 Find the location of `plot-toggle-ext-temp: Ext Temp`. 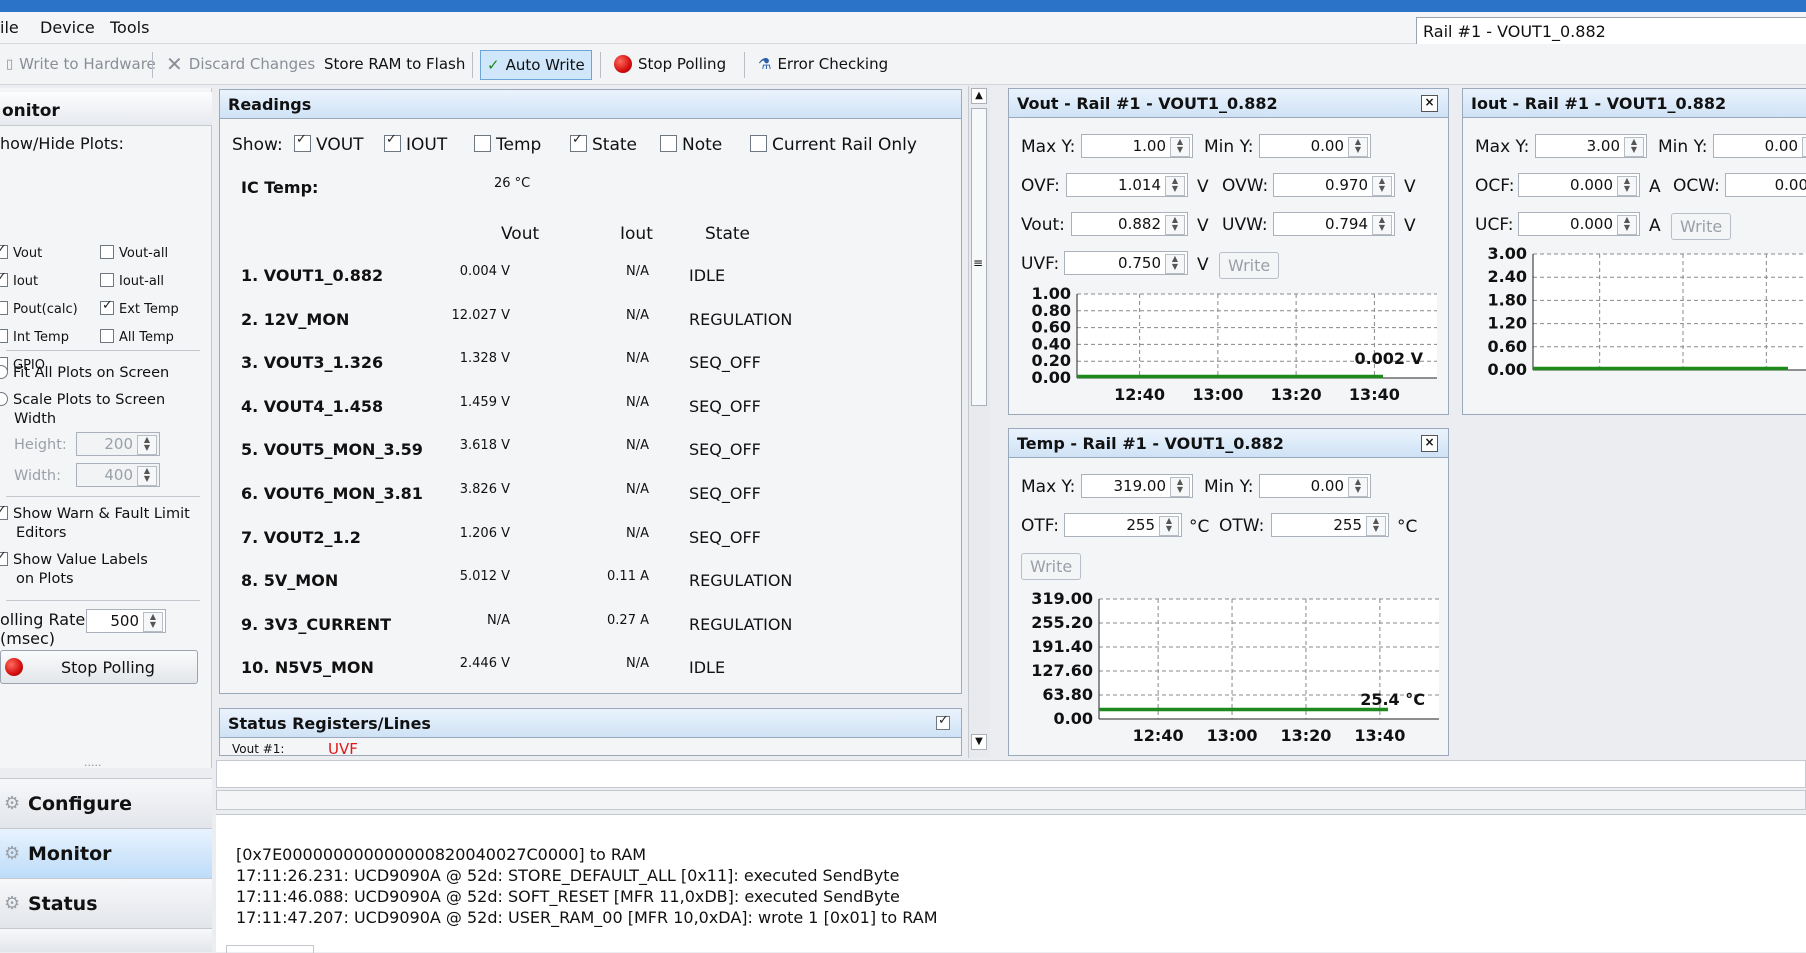

plot-toggle-ext-temp: Ext Temp is located at coordinates (139, 307).